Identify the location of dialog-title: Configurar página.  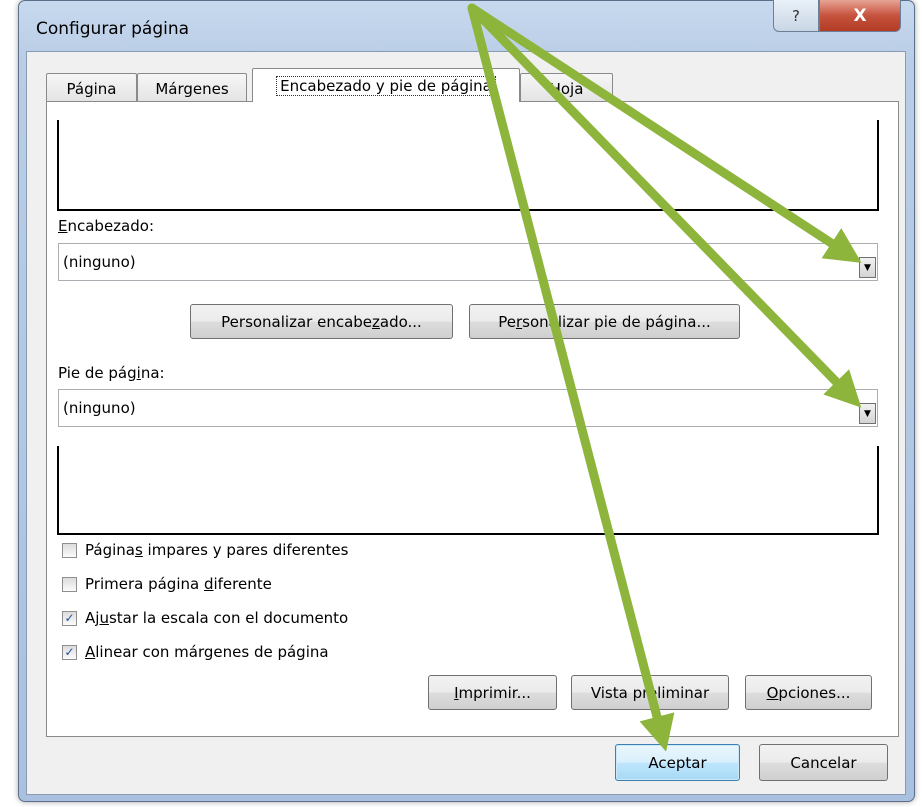
(113, 29).